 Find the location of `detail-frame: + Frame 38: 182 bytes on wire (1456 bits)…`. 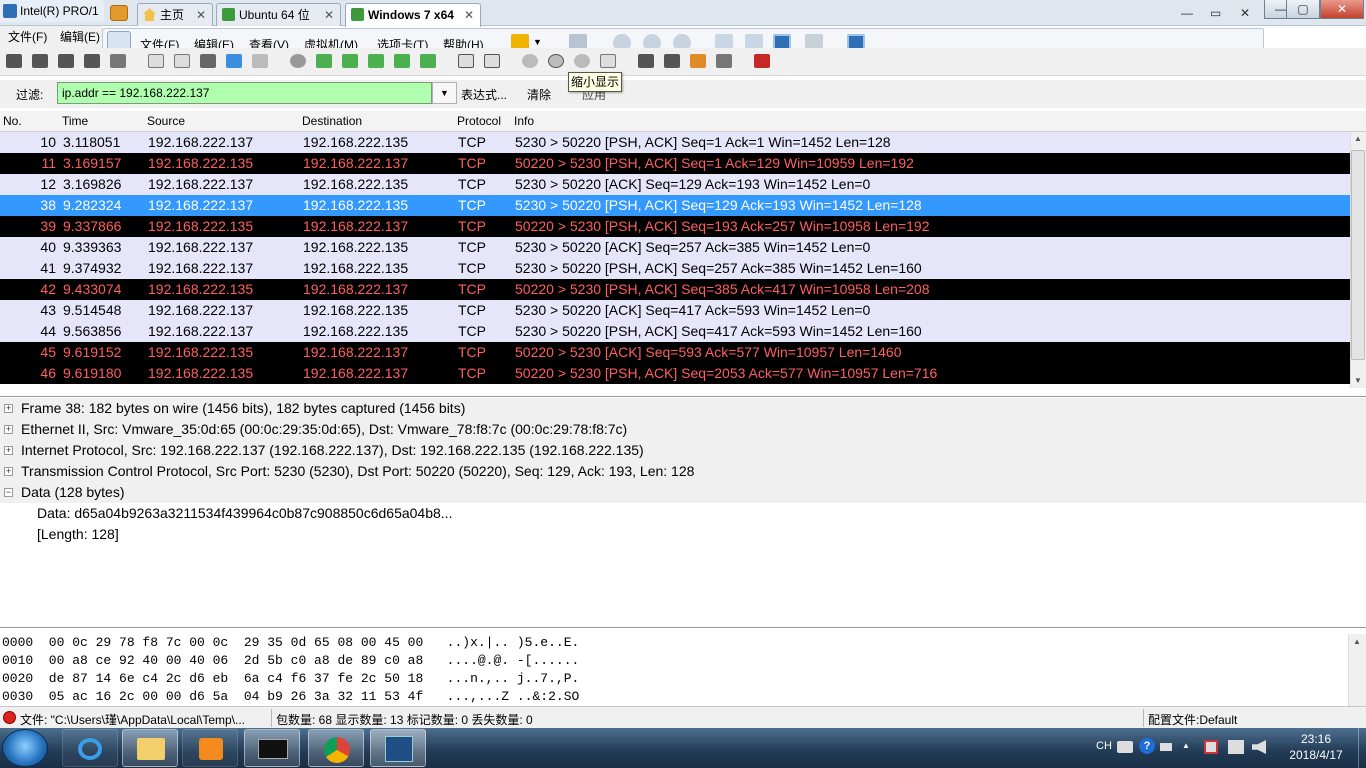

detail-frame: + Frame 38: 182 bytes on wire (1456 bits)… is located at coordinates (683, 408).